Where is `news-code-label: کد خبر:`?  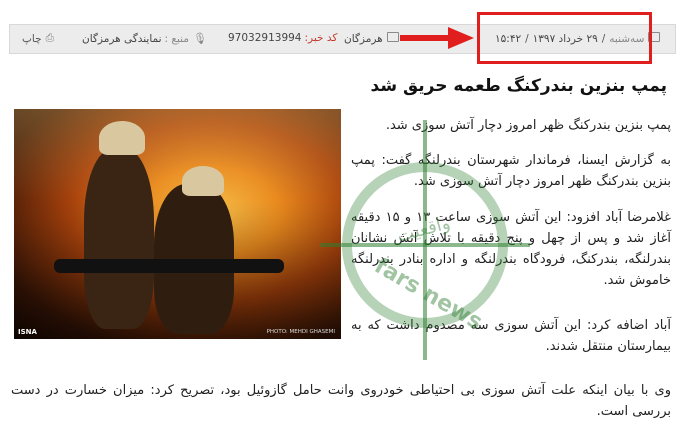 news-code-label: کد خبر: is located at coordinates (321, 38).